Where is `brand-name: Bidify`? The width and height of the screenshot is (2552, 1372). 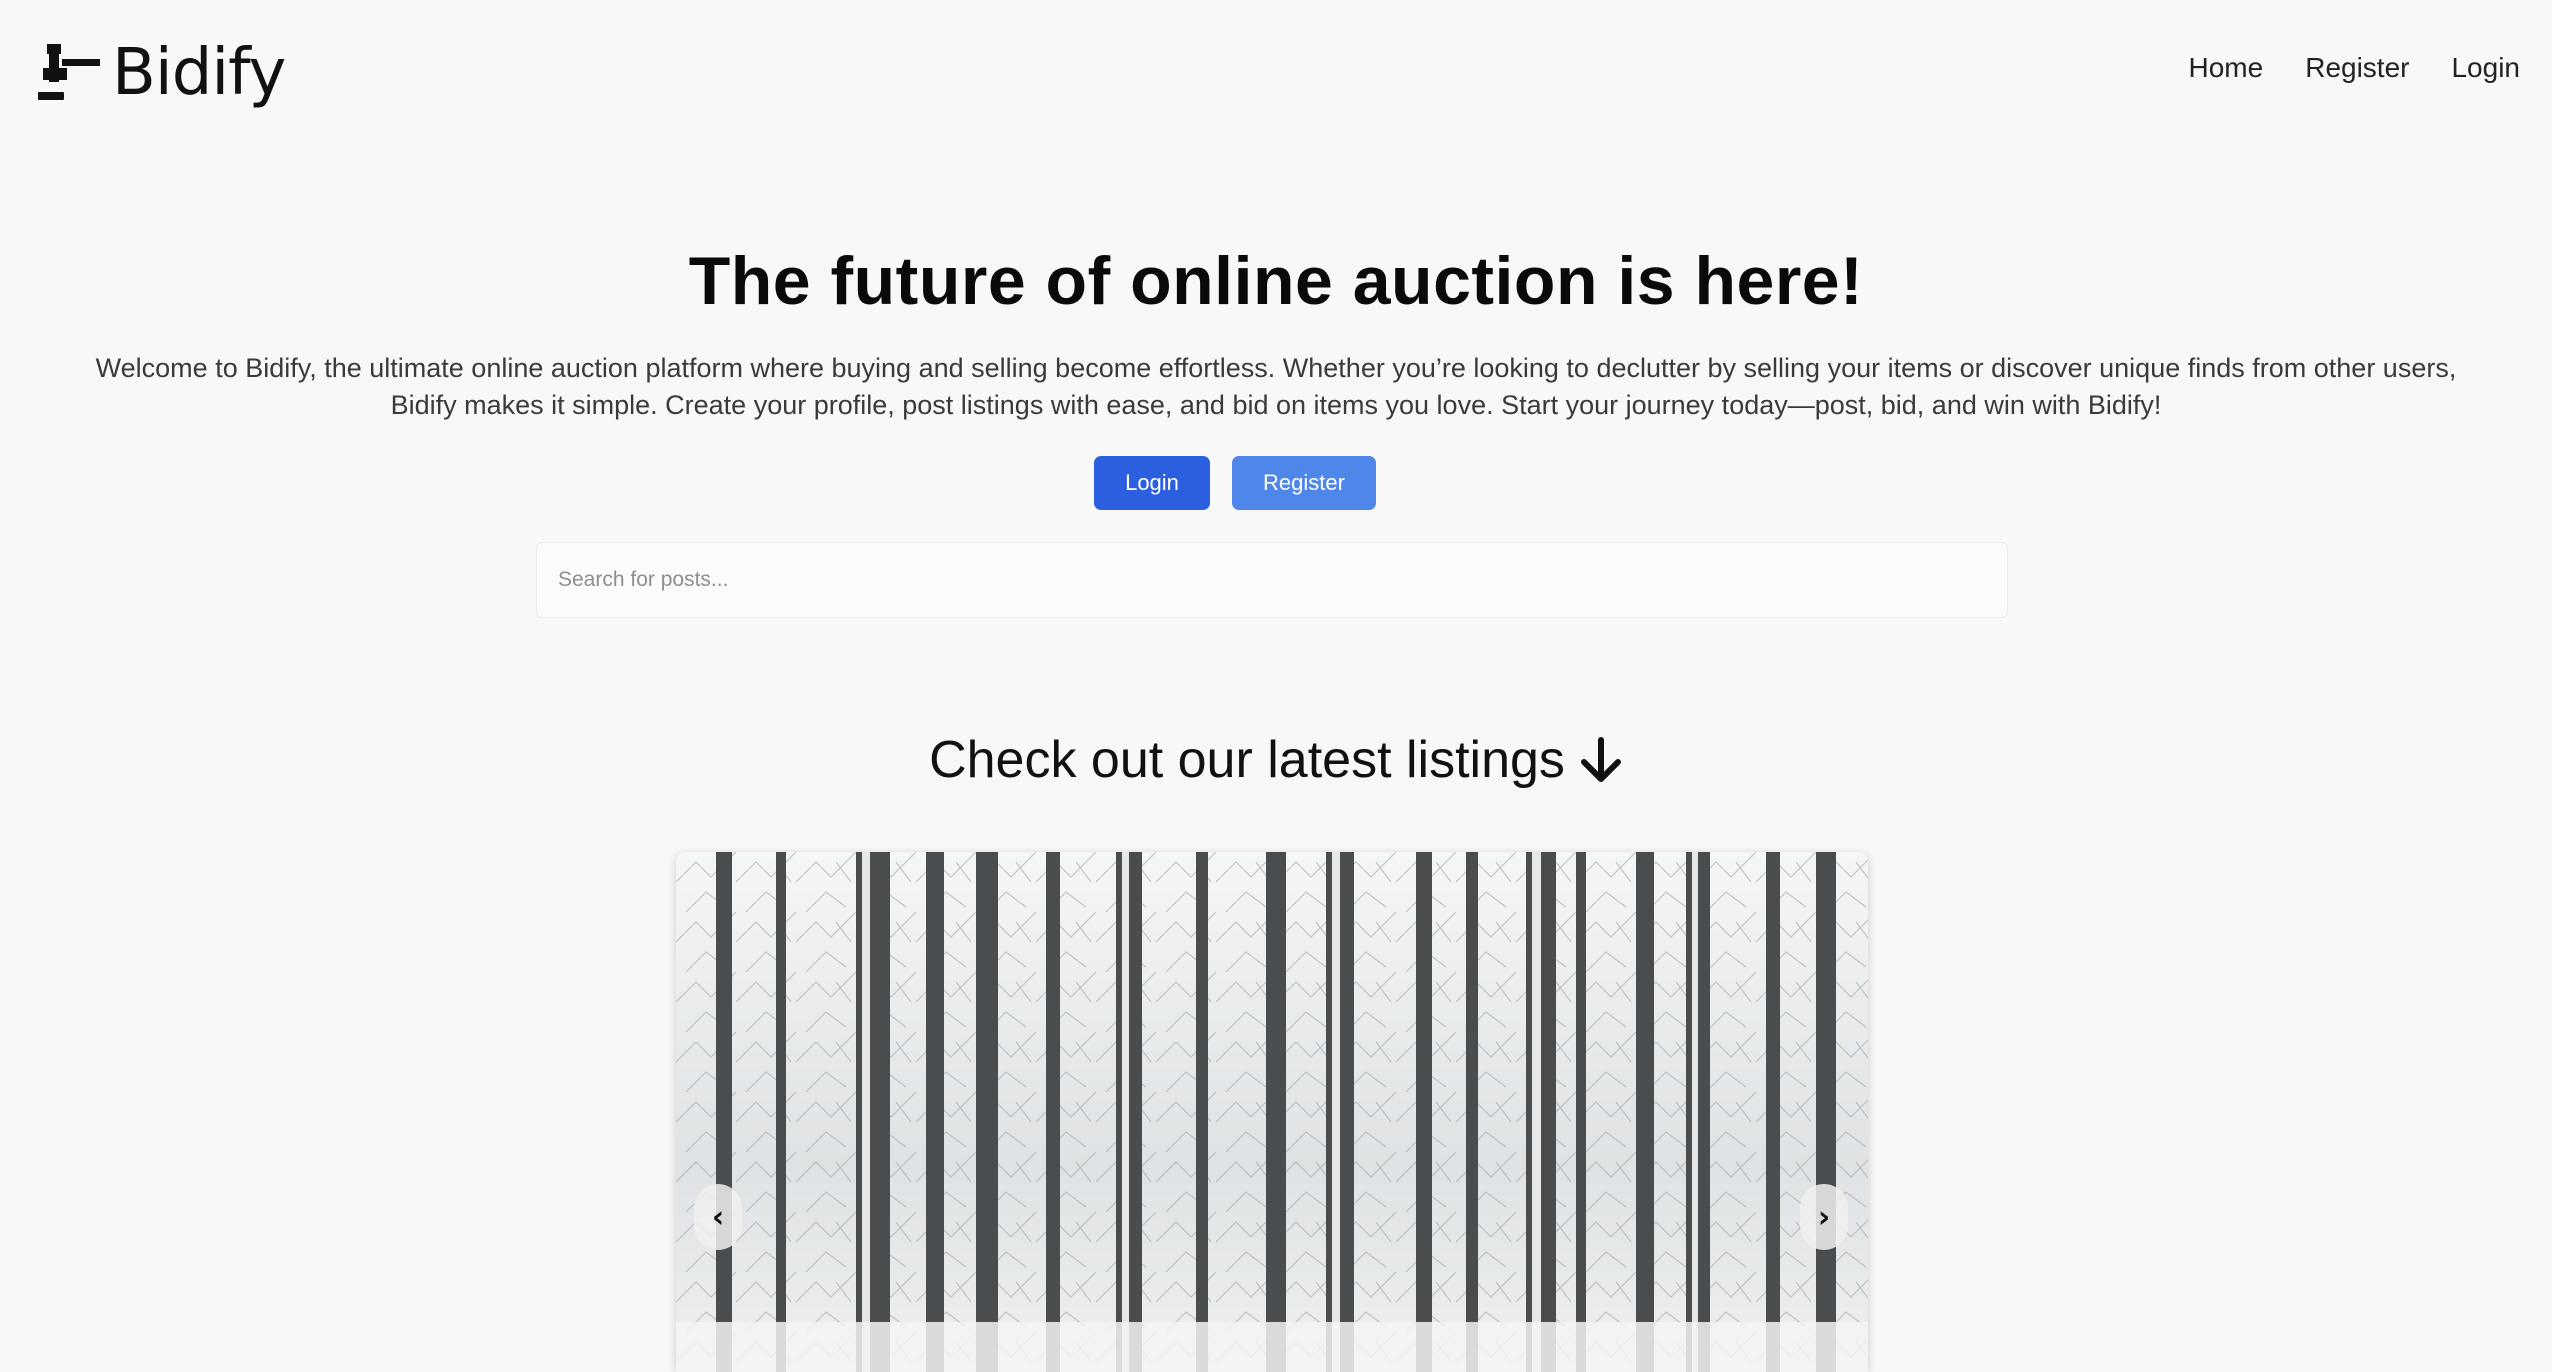 brand-name: Bidify is located at coordinates (199, 73).